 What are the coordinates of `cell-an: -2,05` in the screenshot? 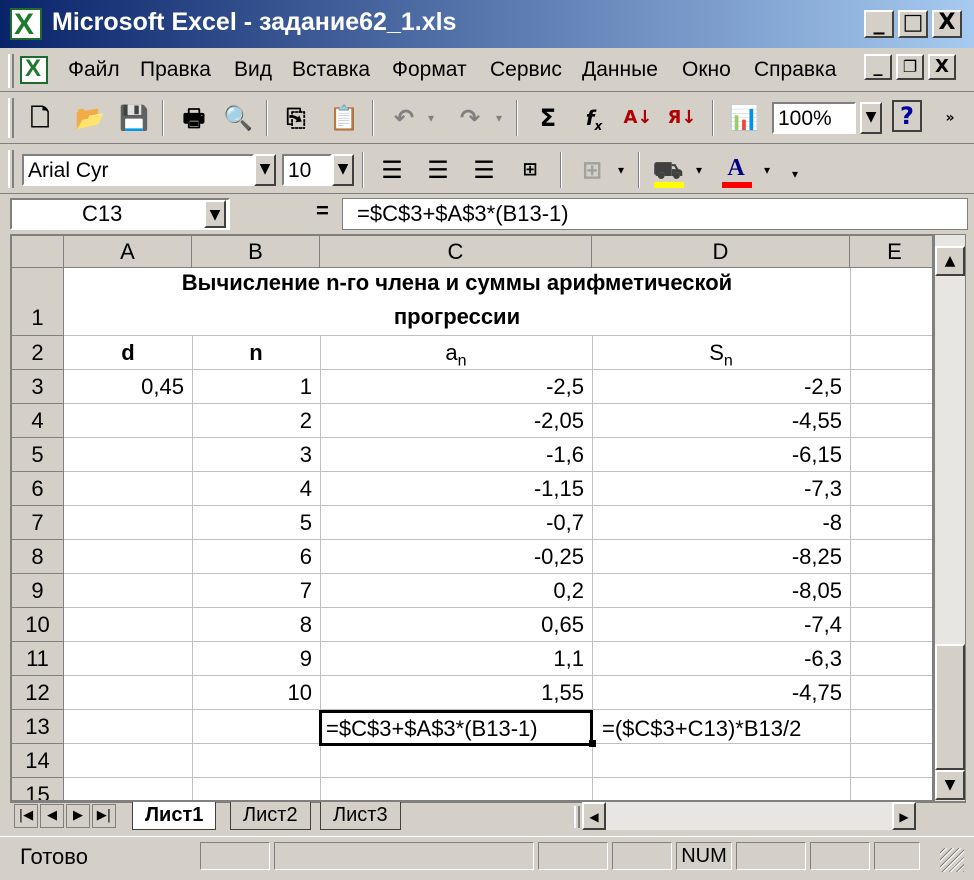 It's located at (454, 421).